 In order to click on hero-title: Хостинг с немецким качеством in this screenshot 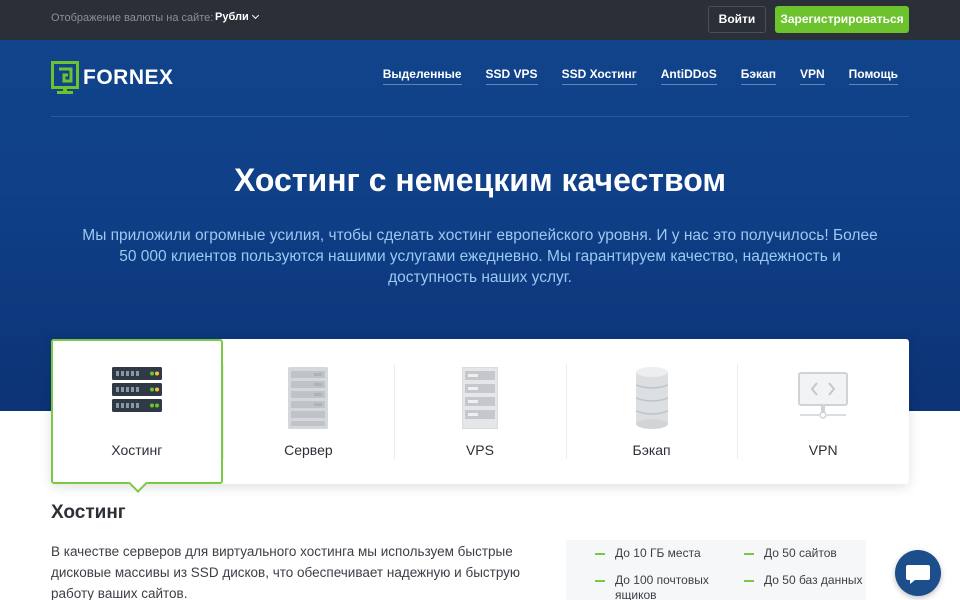, I will do `click(480, 180)`.